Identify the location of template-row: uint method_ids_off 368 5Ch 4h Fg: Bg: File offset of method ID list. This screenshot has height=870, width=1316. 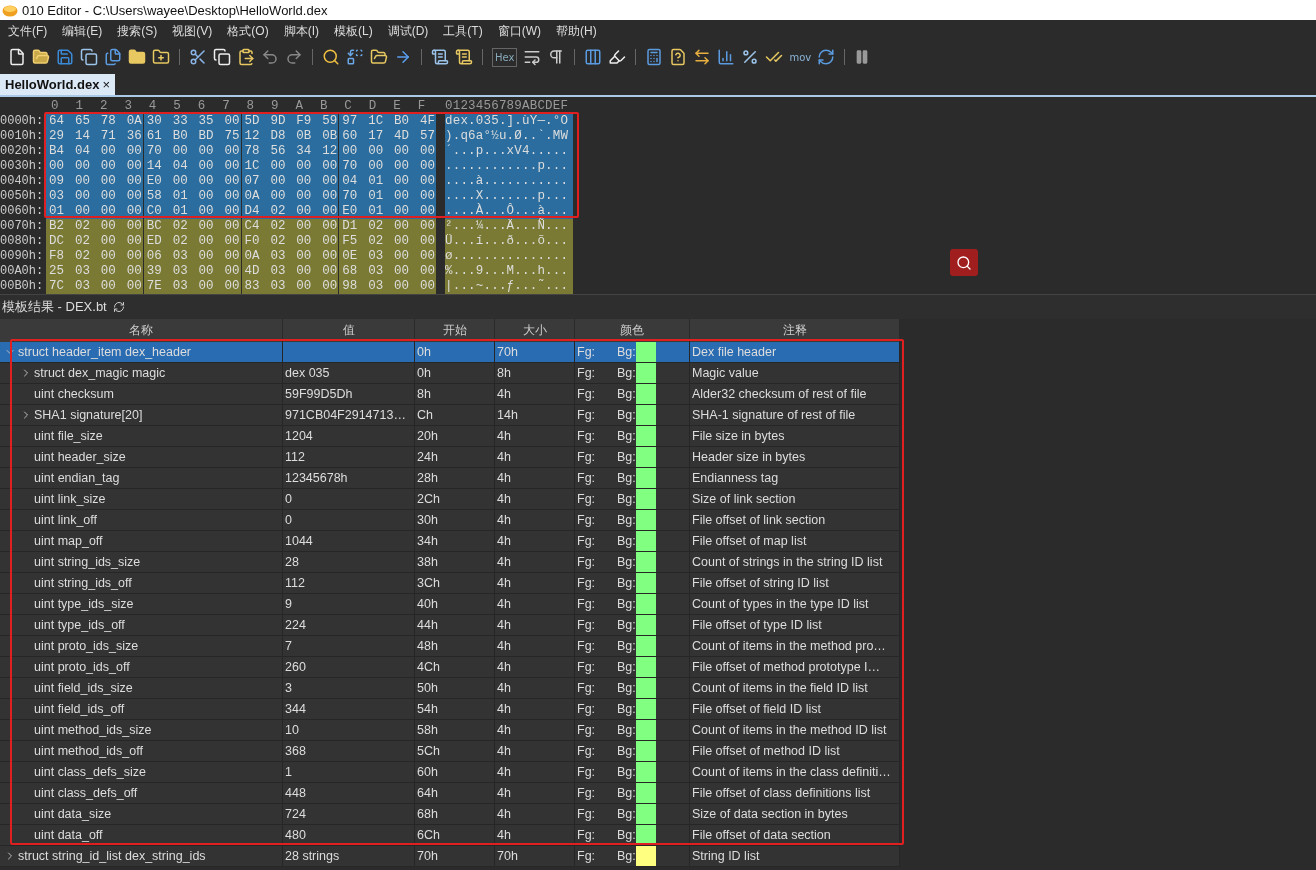
(450, 751).